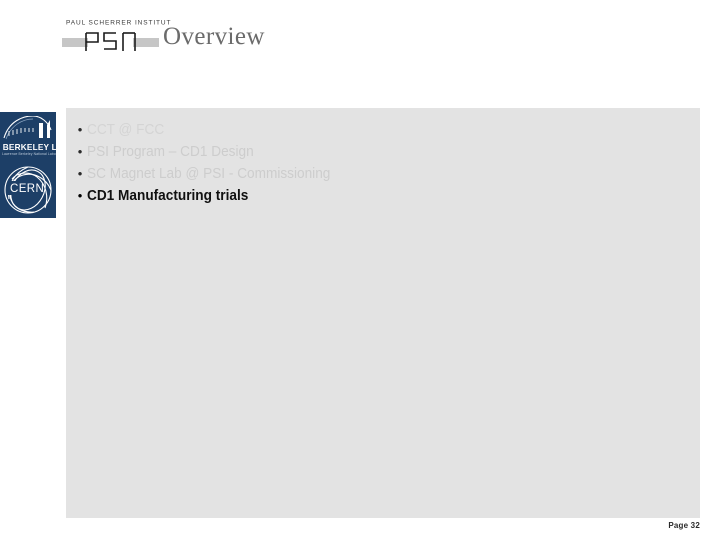 Image resolution: width=720 pixels, height=540 pixels. I want to click on page-number-label: Page 32, so click(684, 525).